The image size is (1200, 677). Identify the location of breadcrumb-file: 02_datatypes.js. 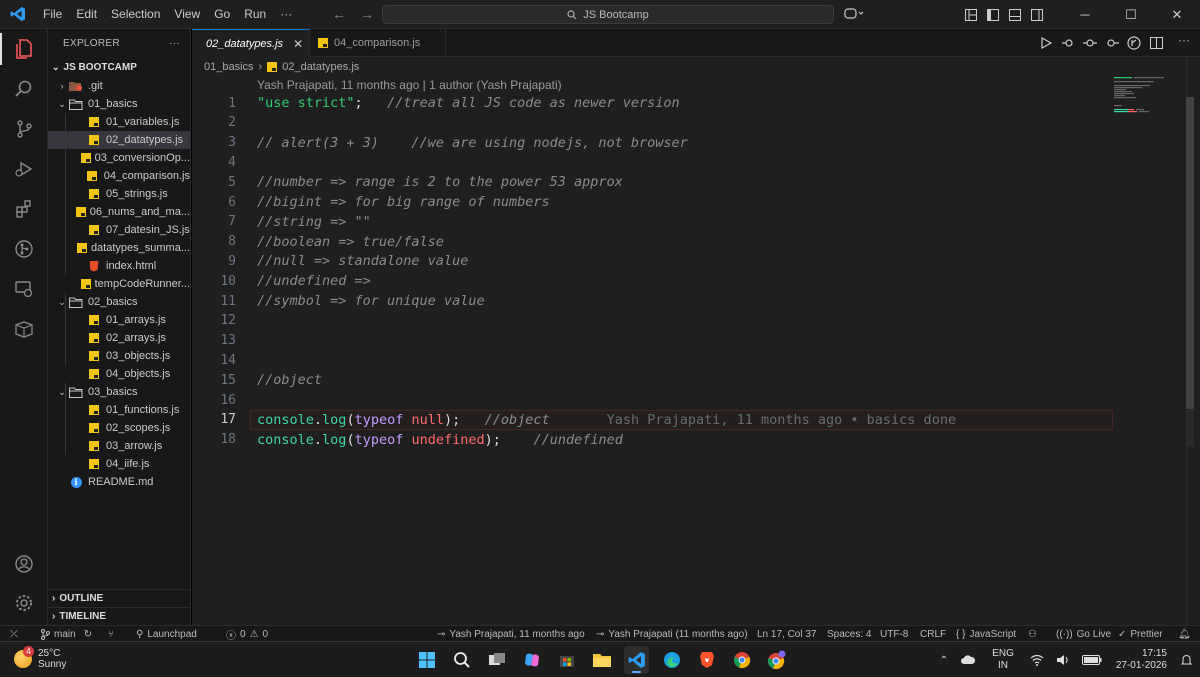
(320, 67).